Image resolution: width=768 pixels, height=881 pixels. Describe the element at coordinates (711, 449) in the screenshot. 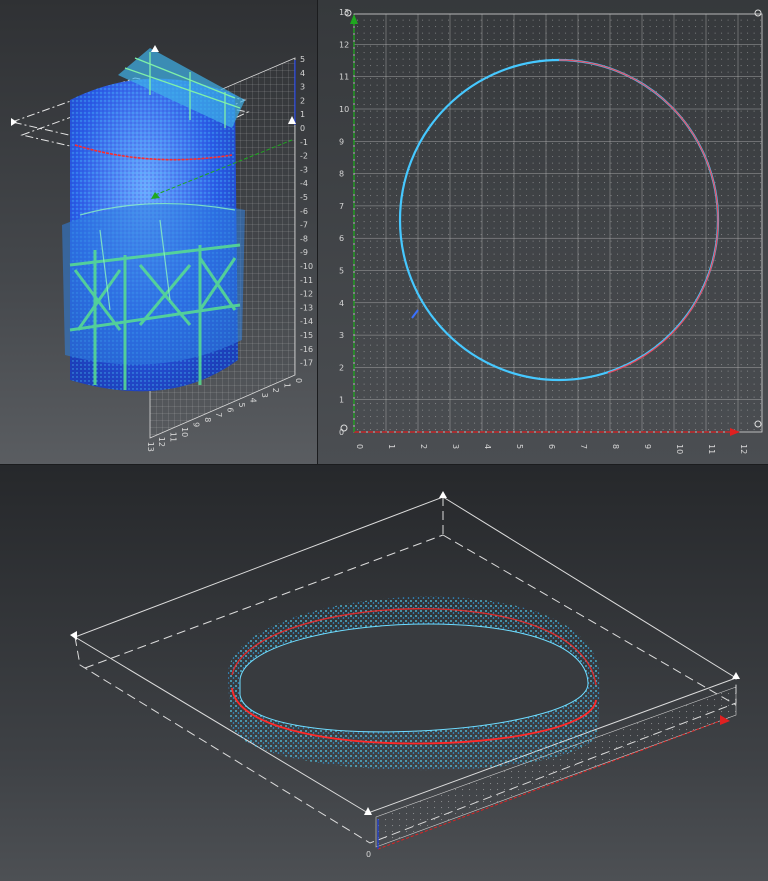

I see `x-tick-label: 11` at that location.